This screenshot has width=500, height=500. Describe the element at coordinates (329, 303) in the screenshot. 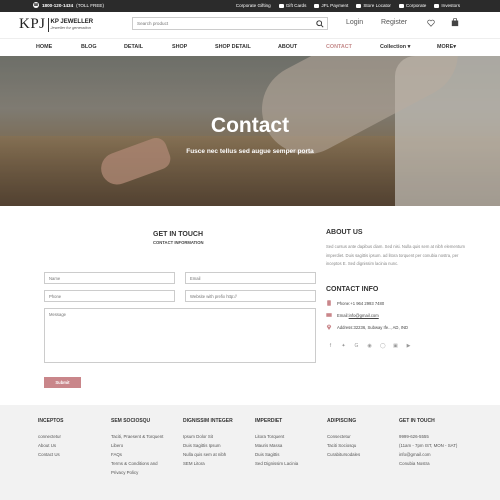

I see `phone-icon` at that location.